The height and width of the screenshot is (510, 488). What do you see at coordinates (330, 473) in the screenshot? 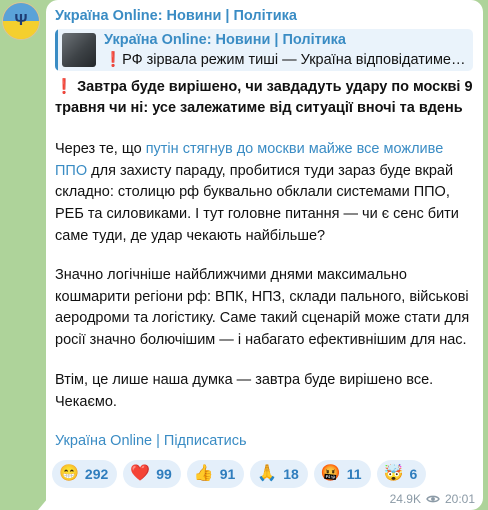
I see `angry-face-emoji-icon: 🤬` at bounding box center [330, 473].